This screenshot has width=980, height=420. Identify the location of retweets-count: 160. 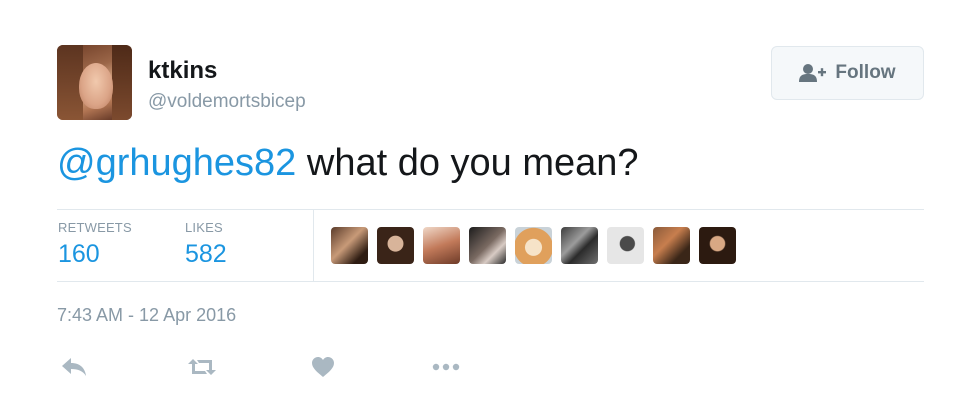
(79, 254).